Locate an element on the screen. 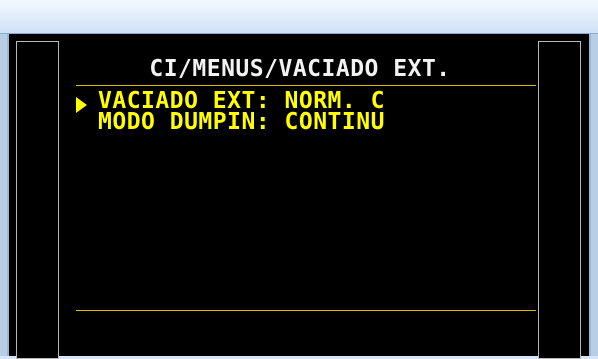  left-softkey-panel is located at coordinates (37, 200).